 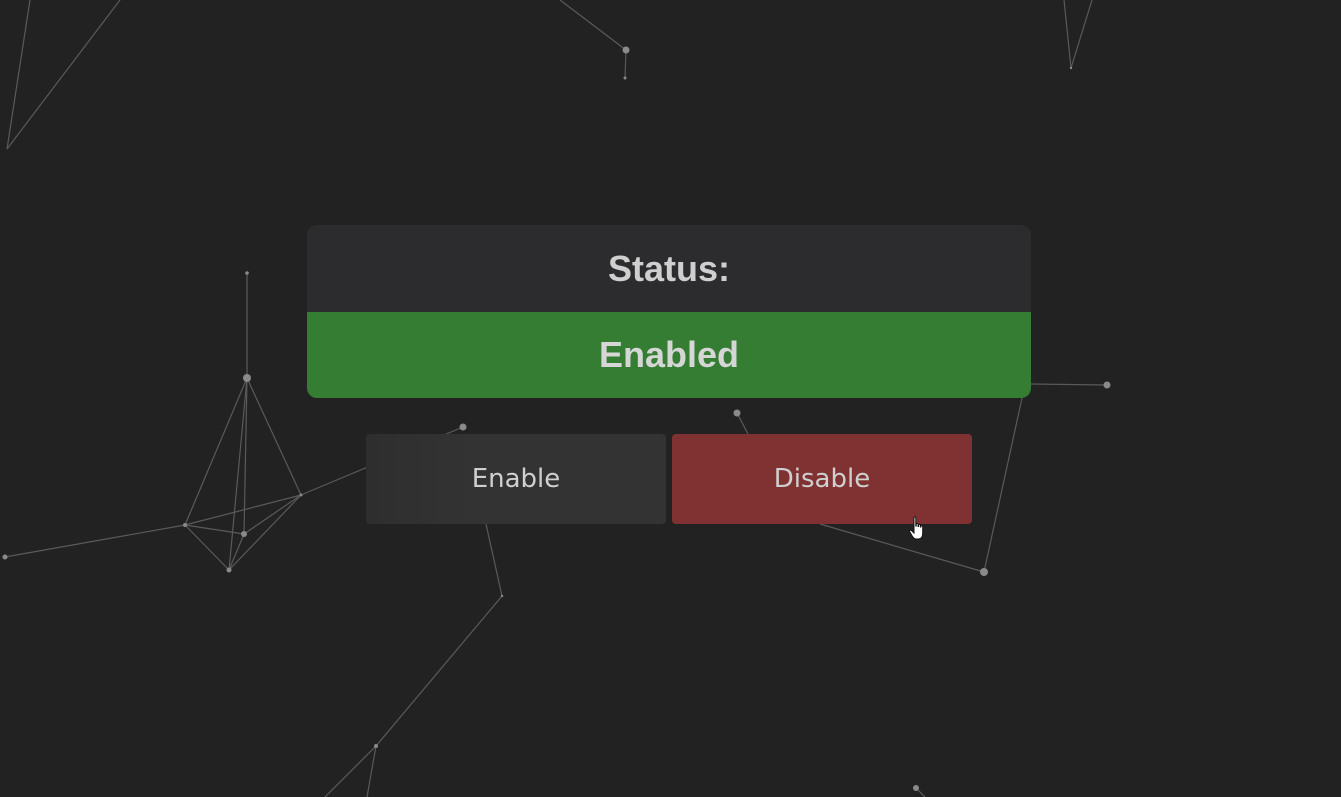 What do you see at coordinates (822, 479) in the screenshot?
I see `disable-button: Disable` at bounding box center [822, 479].